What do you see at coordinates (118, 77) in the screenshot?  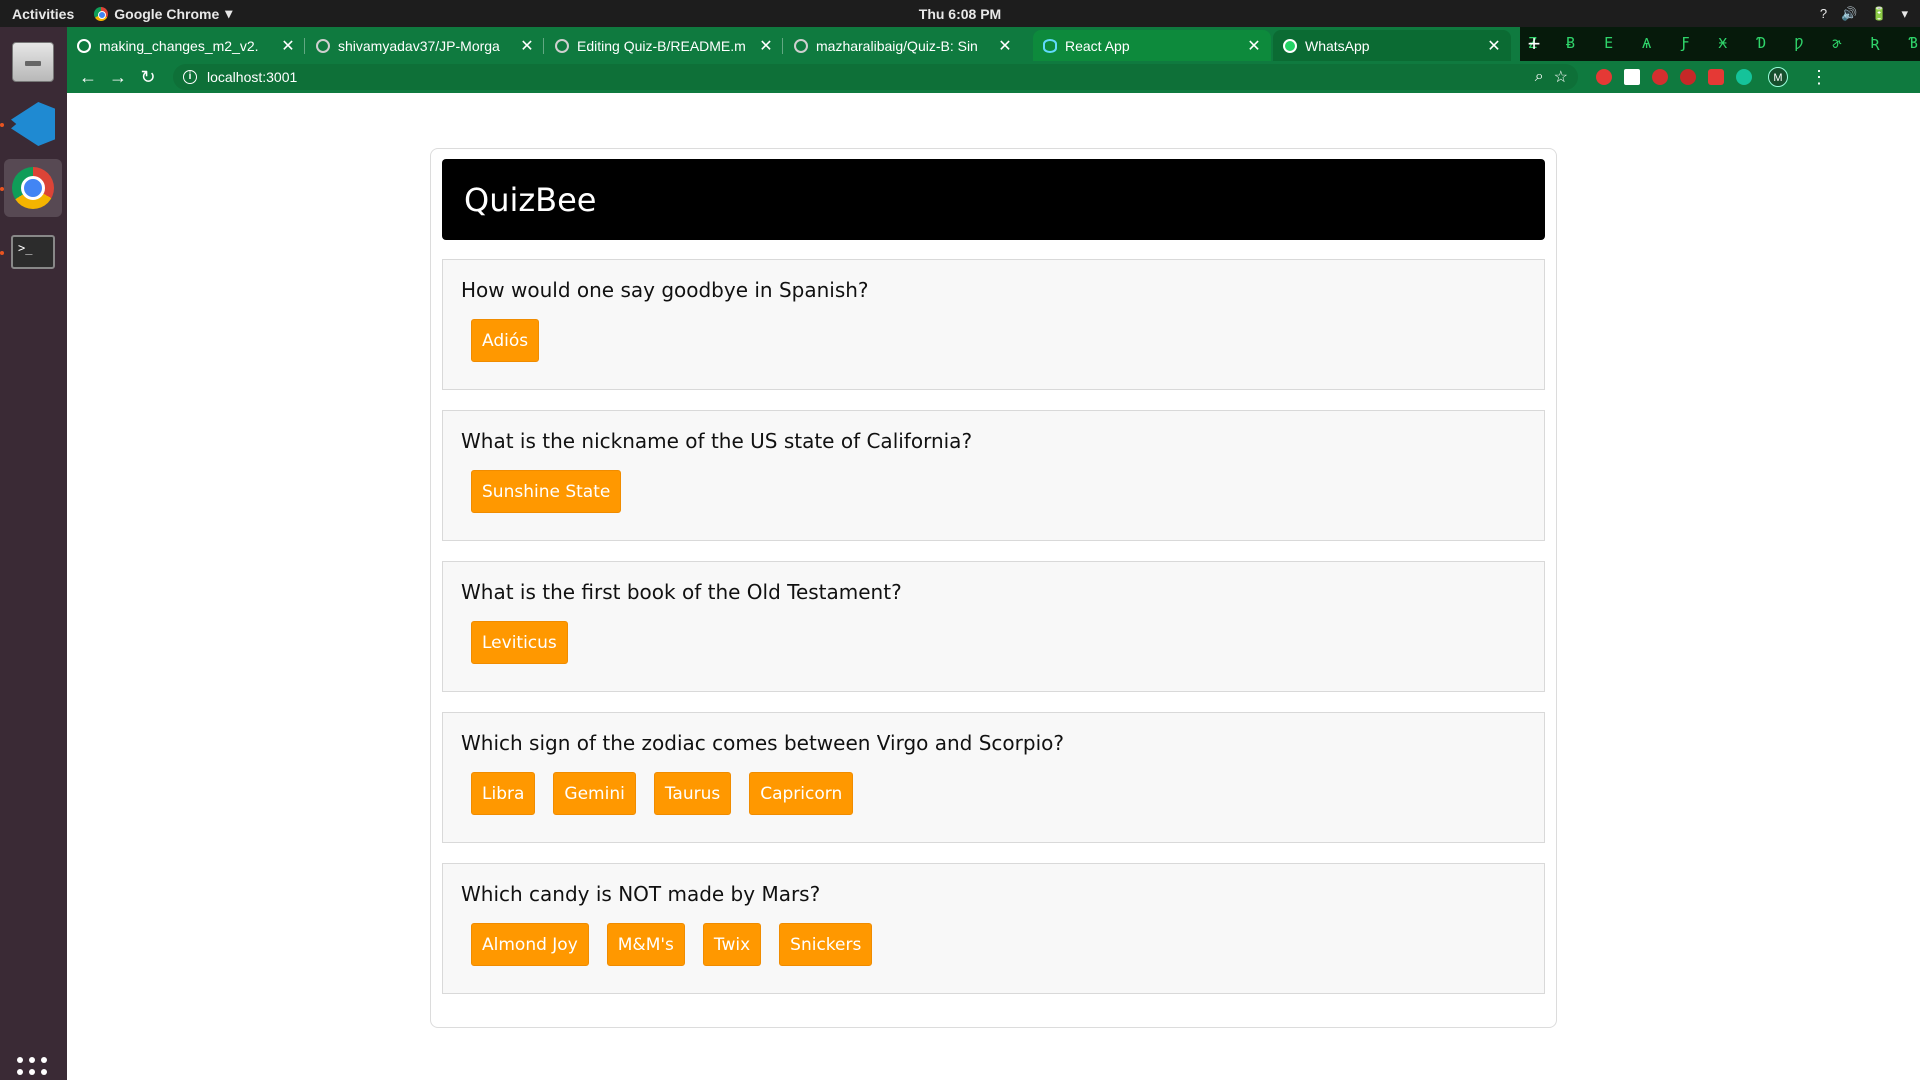 I see `forward-button: →` at bounding box center [118, 77].